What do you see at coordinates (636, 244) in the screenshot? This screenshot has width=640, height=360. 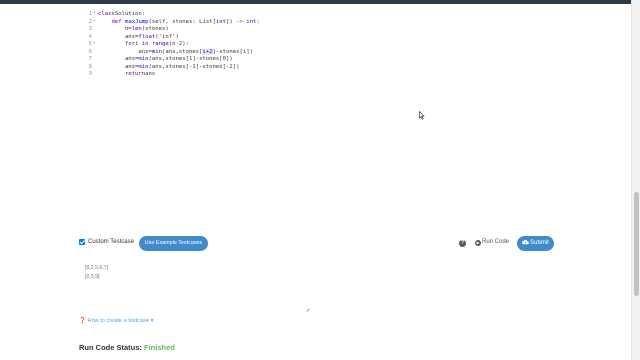 I see `scrollbar-thumb` at bounding box center [636, 244].